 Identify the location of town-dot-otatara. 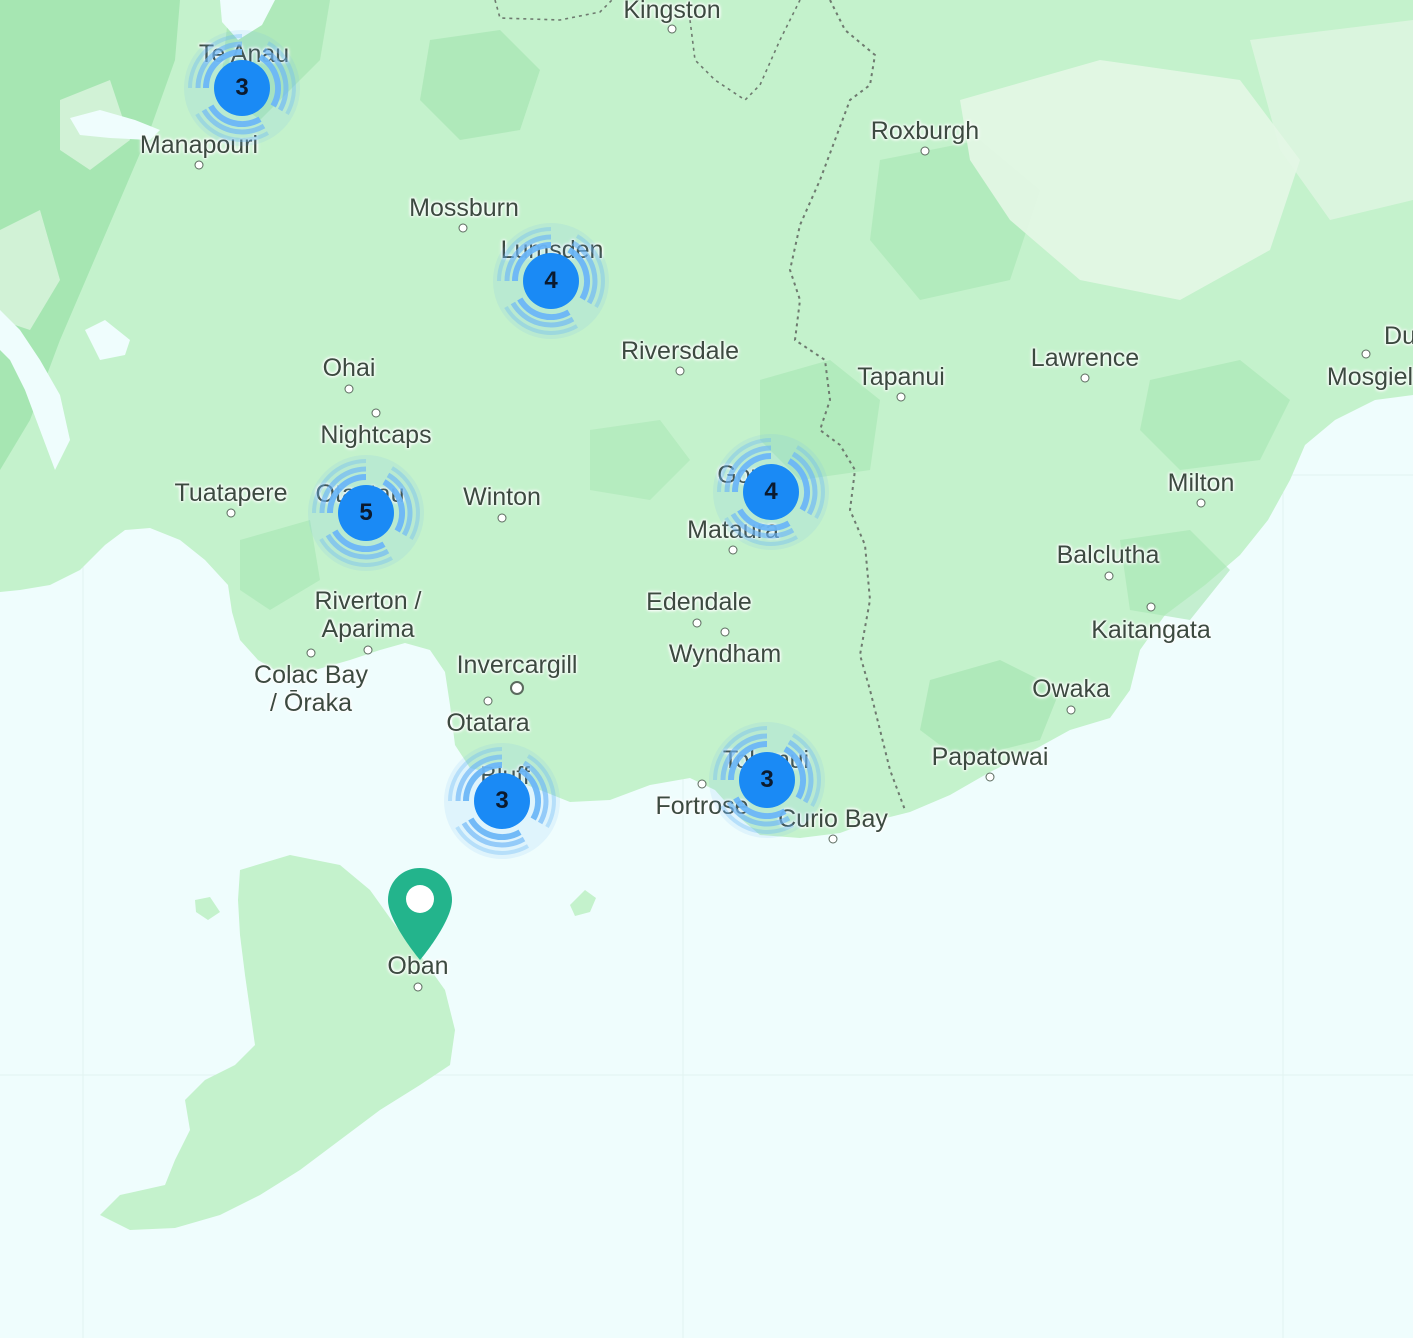
(488, 701).